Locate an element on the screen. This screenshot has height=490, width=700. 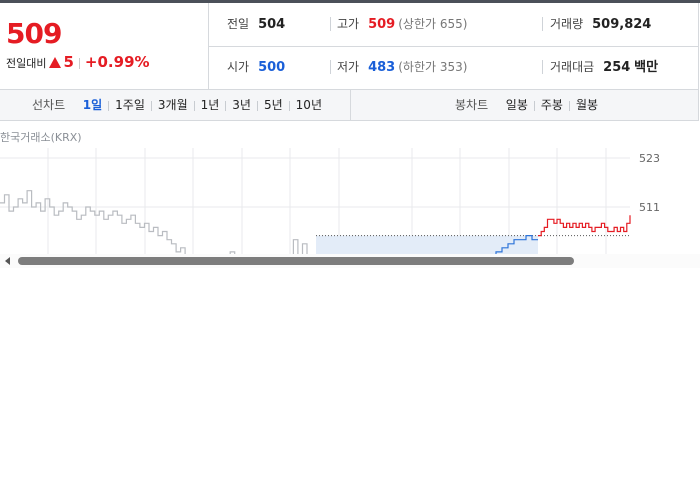
day-high: 고가 509 (상한가 655) is located at coordinates (402, 24).